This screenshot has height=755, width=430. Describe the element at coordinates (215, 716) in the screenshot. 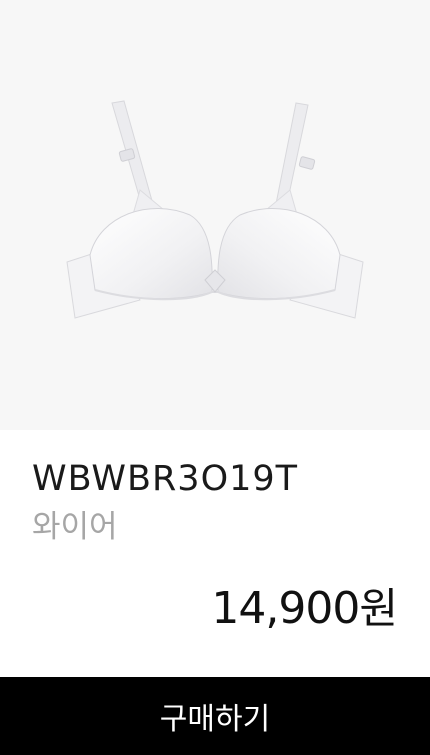

I see `buy-button: 구매하기` at that location.